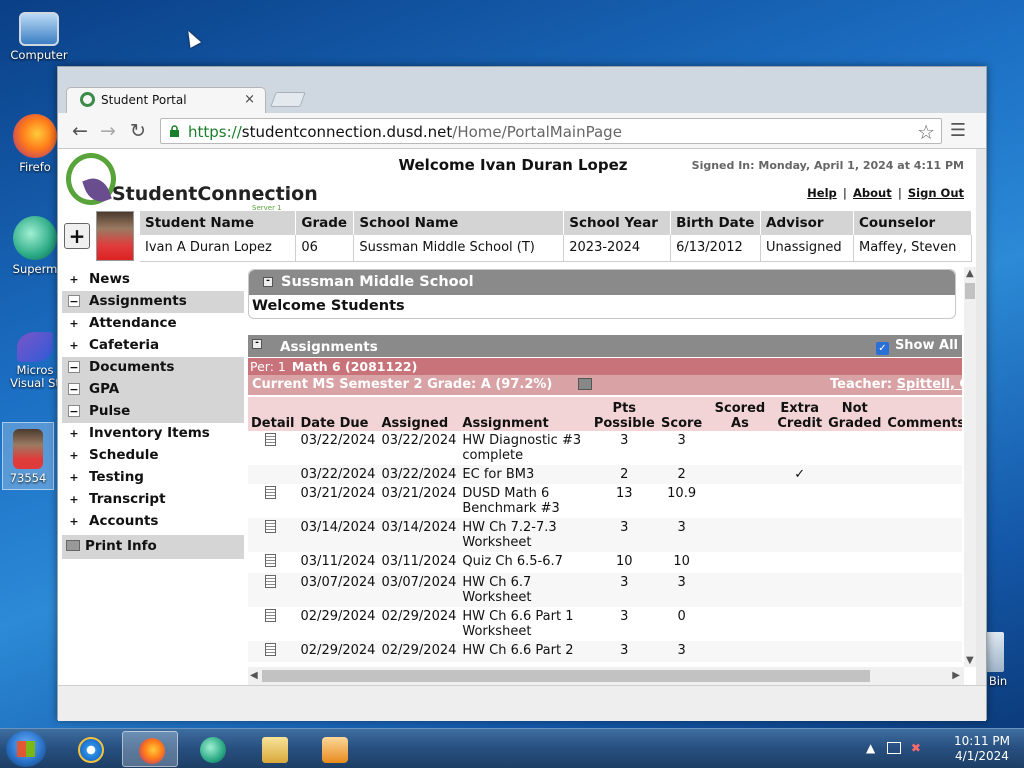 This screenshot has width=1024, height=768. What do you see at coordinates (166, 100) in the screenshot?
I see `tab-student-portal: Student Portal ×` at bounding box center [166, 100].